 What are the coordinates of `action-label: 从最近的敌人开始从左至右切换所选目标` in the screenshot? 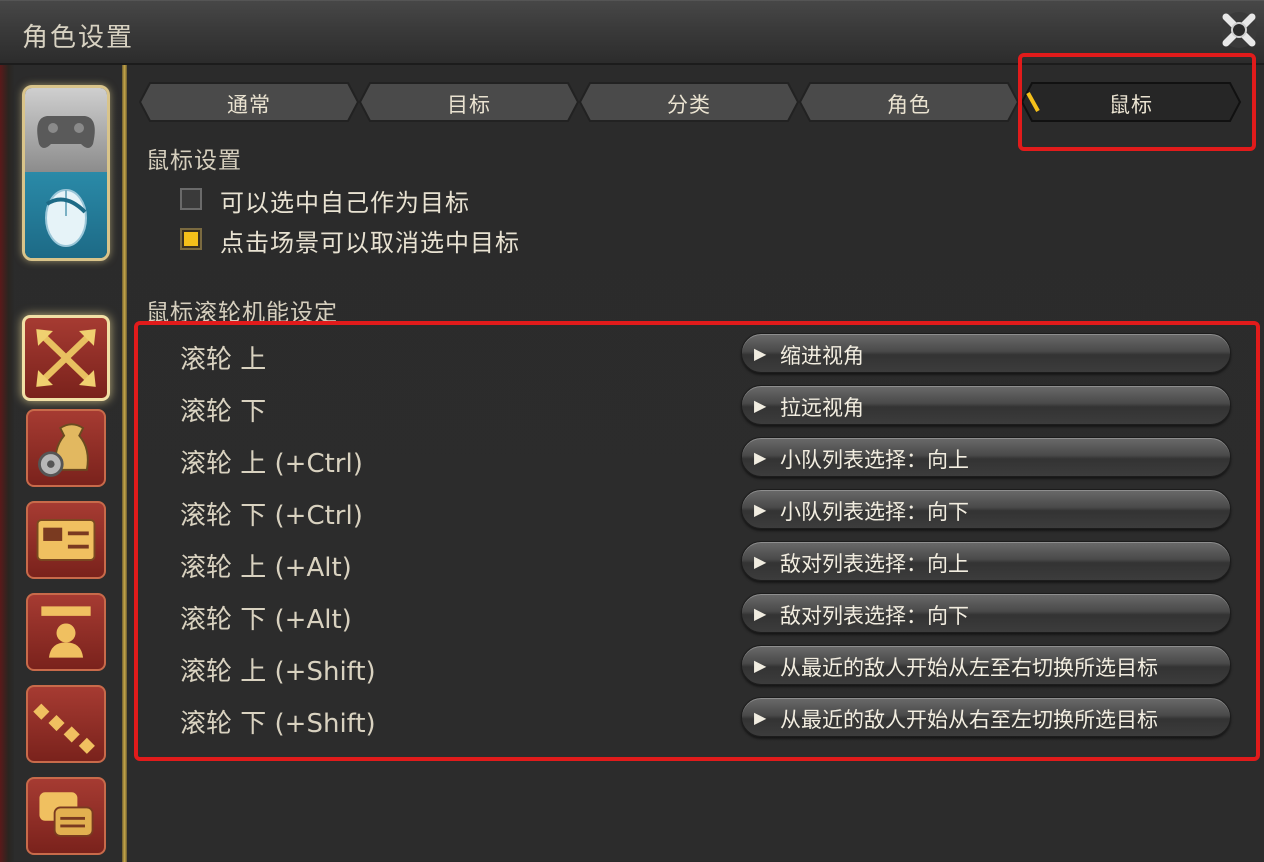 It's located at (969, 668).